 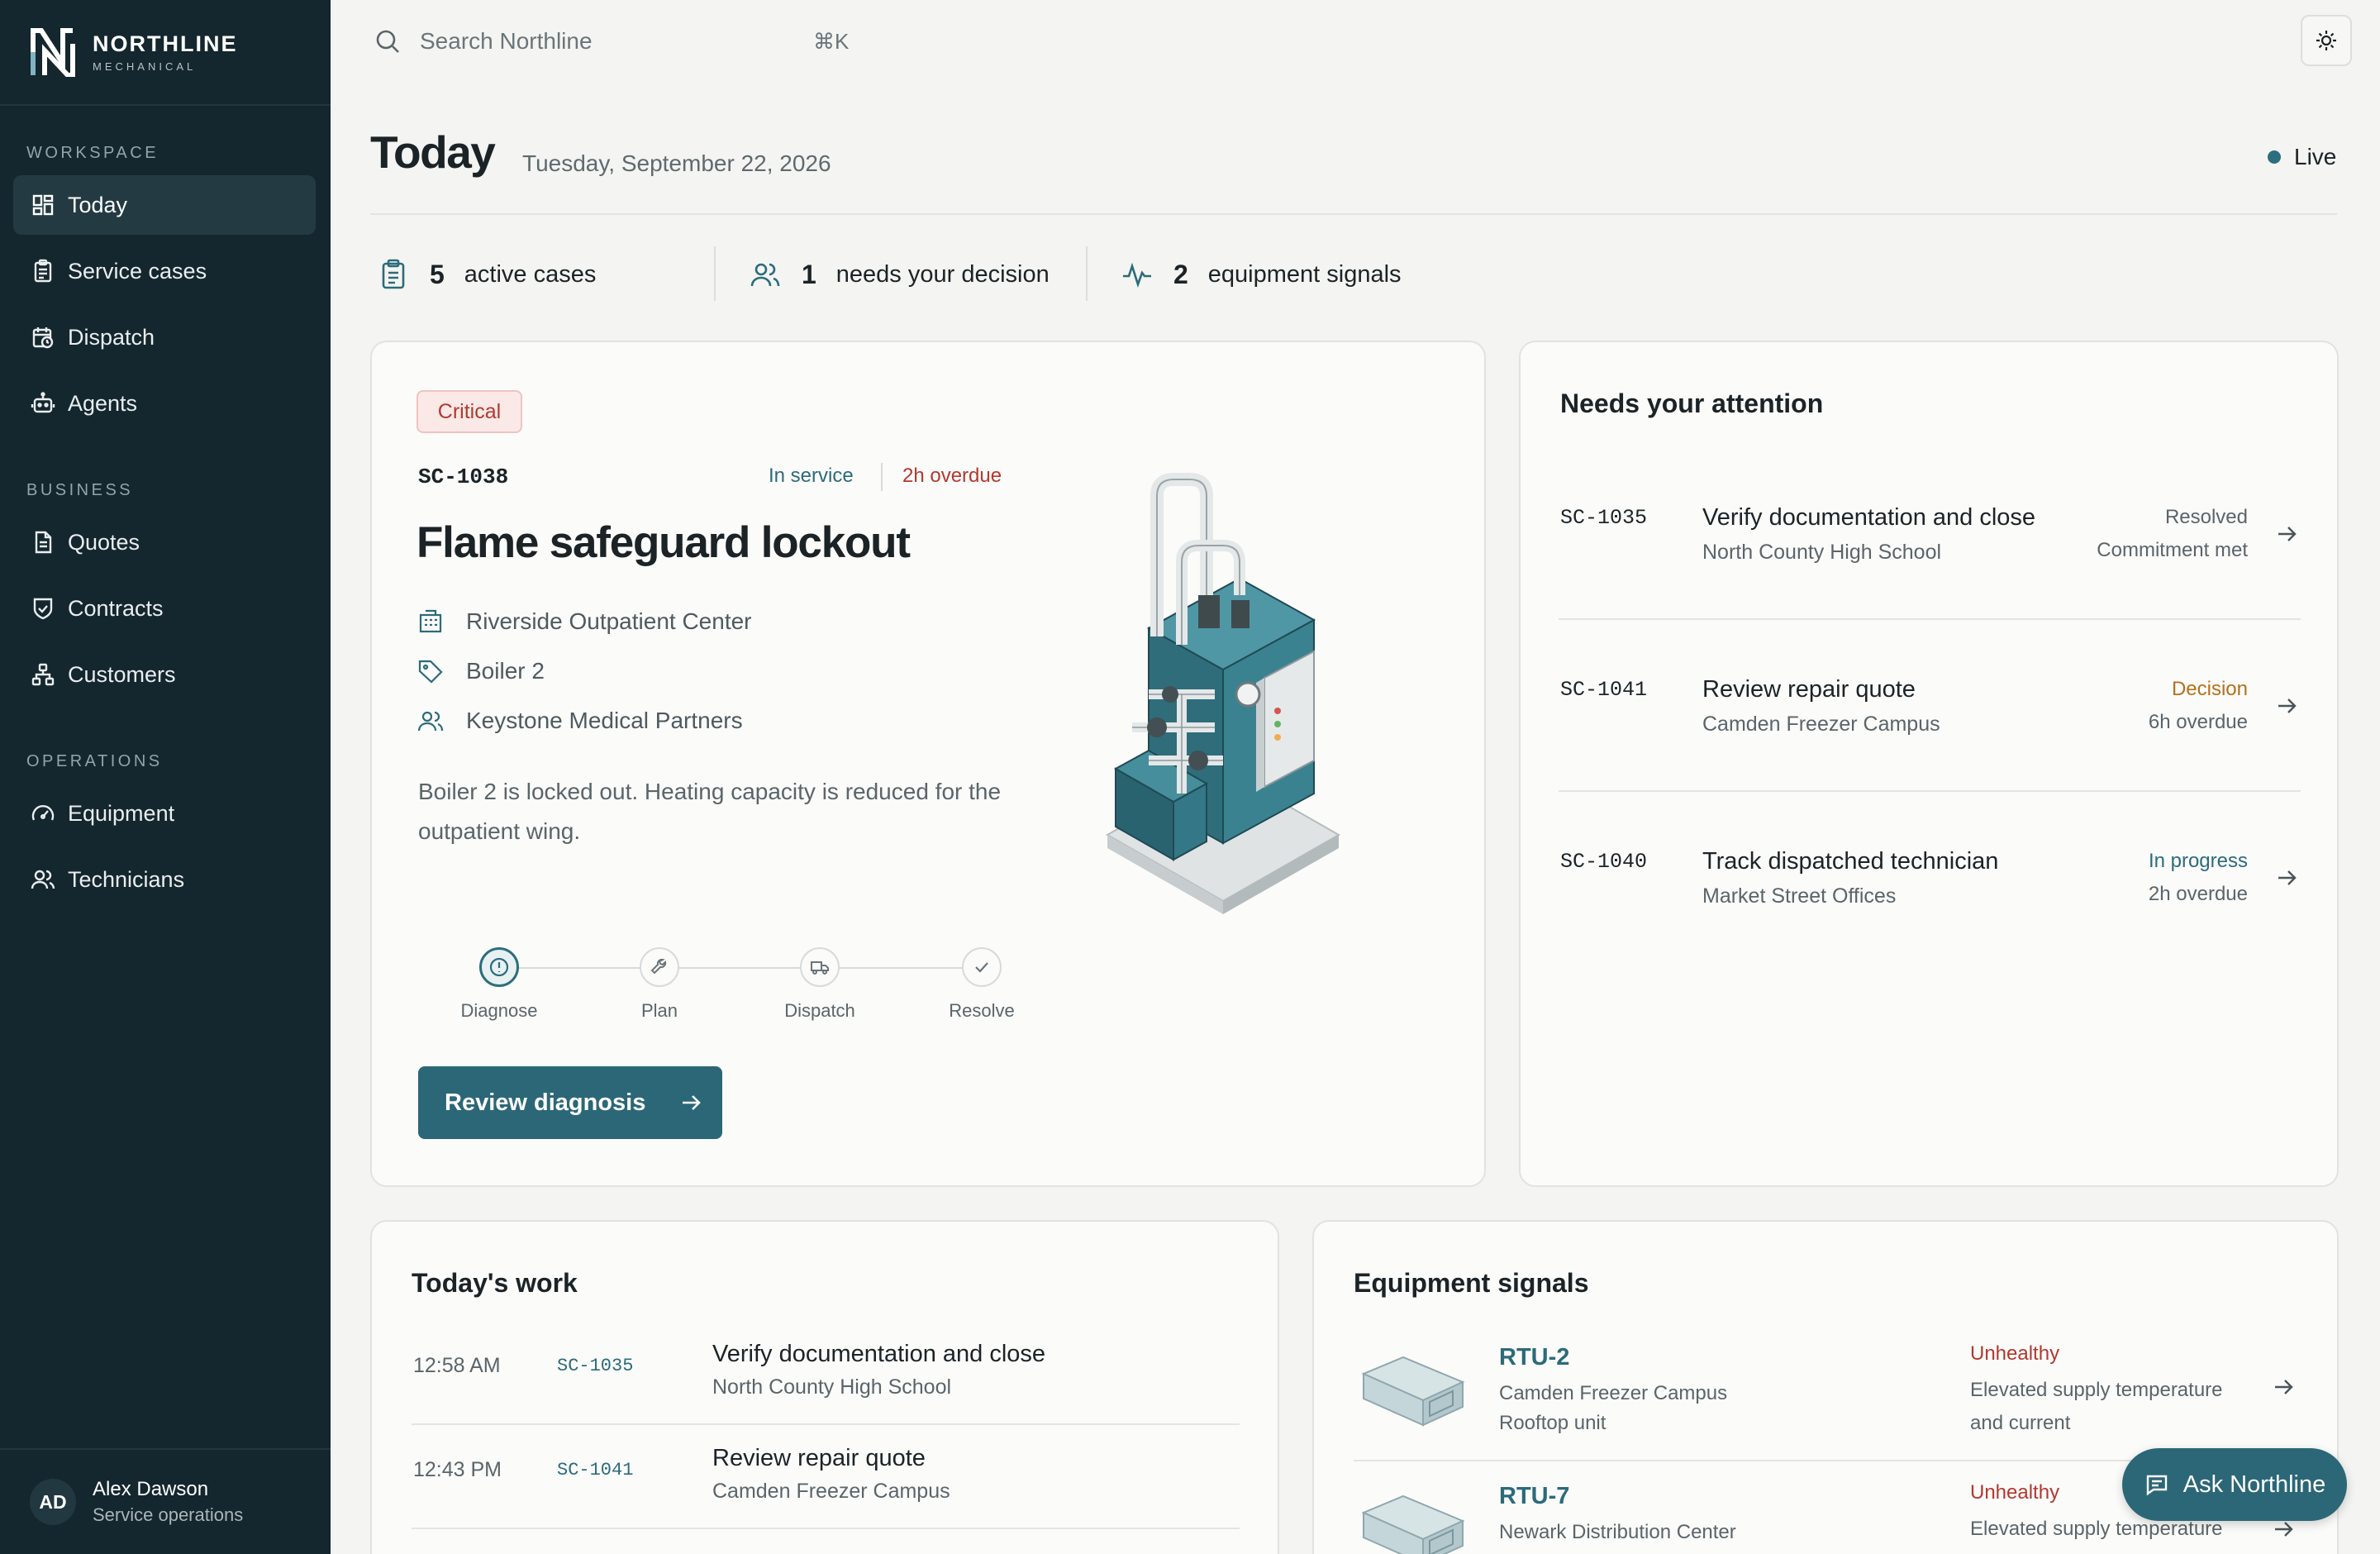 What do you see at coordinates (530, 274) in the screenshot?
I see `stat-label: active cases` at bounding box center [530, 274].